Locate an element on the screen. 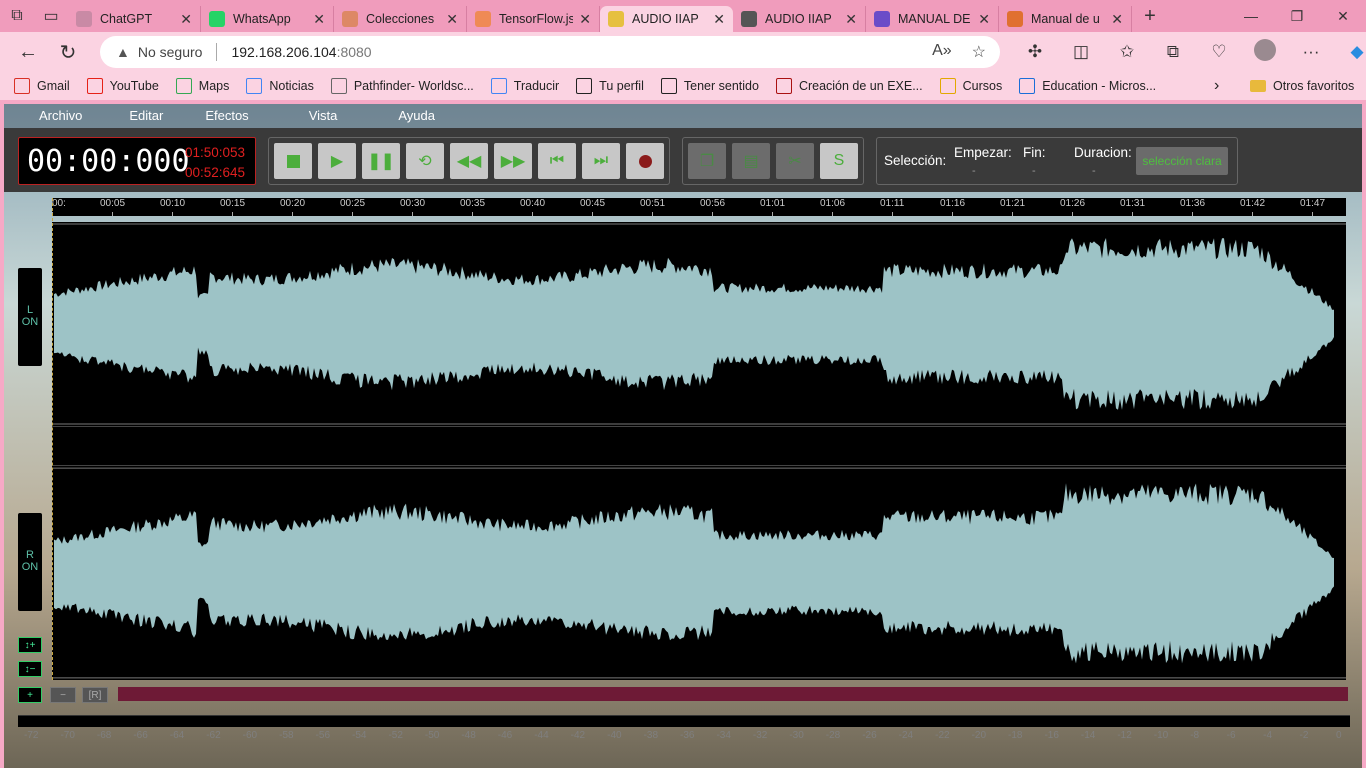 The width and height of the screenshot is (1366, 768). bookmark-7: Tener sentido is located at coordinates (709, 86).